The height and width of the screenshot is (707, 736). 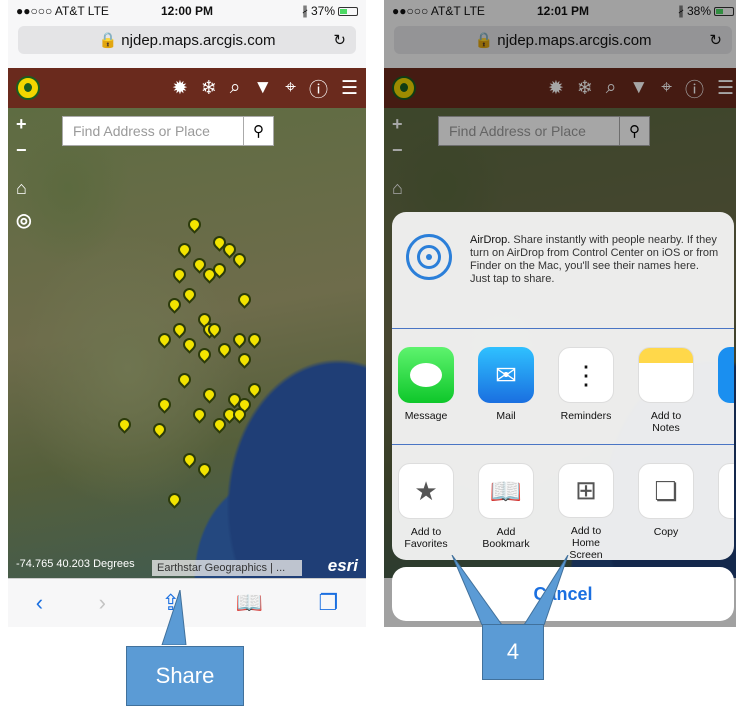 I want to click on step-callout-pointers, so click(x=510, y=590).